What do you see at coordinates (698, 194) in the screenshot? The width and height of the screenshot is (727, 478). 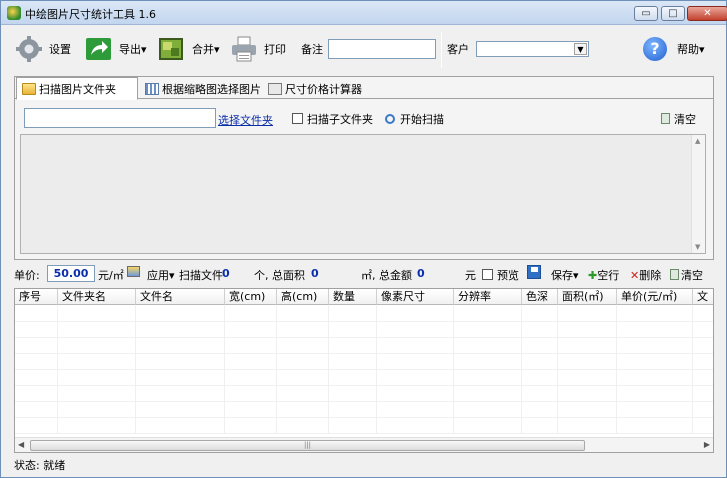 I see `vertical-scrollbar: ▲ ▼` at bounding box center [698, 194].